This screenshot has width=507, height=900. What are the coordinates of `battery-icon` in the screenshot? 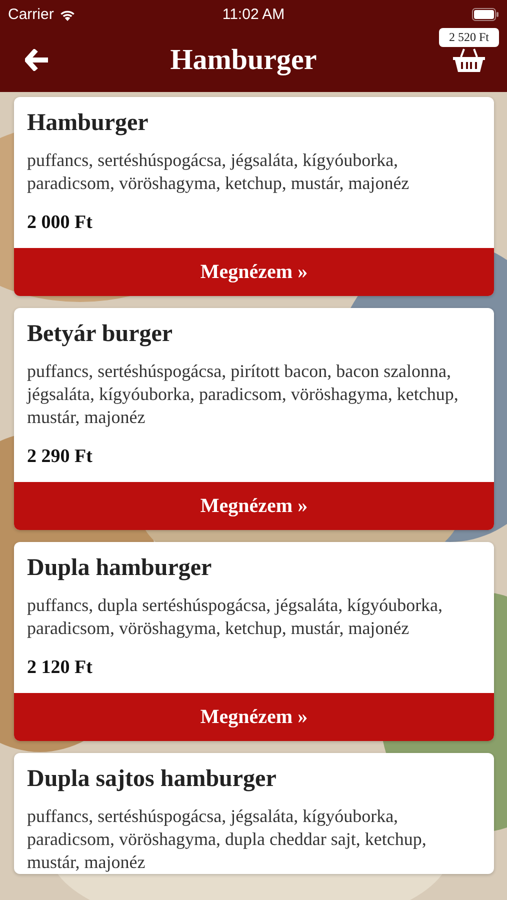 It's located at (485, 14).